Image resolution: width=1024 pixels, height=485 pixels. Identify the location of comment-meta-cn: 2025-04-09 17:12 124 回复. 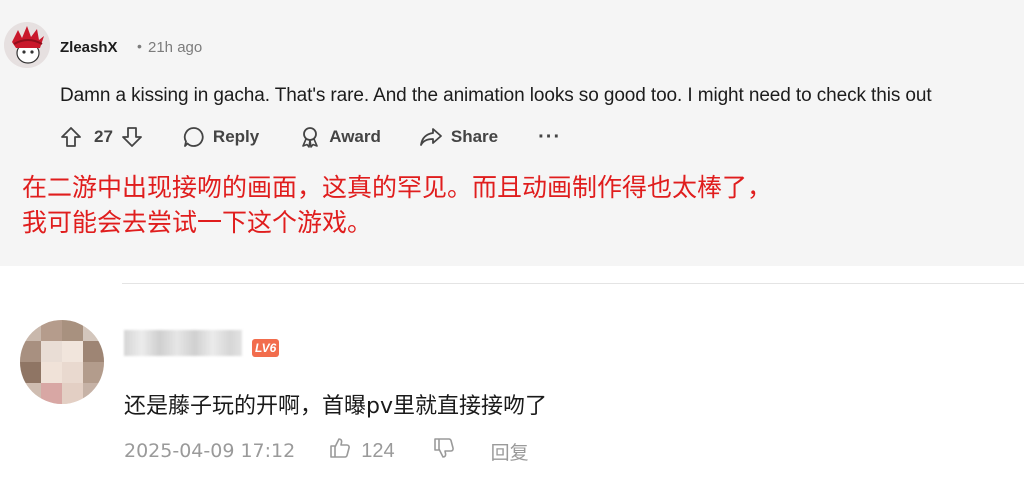
(326, 451).